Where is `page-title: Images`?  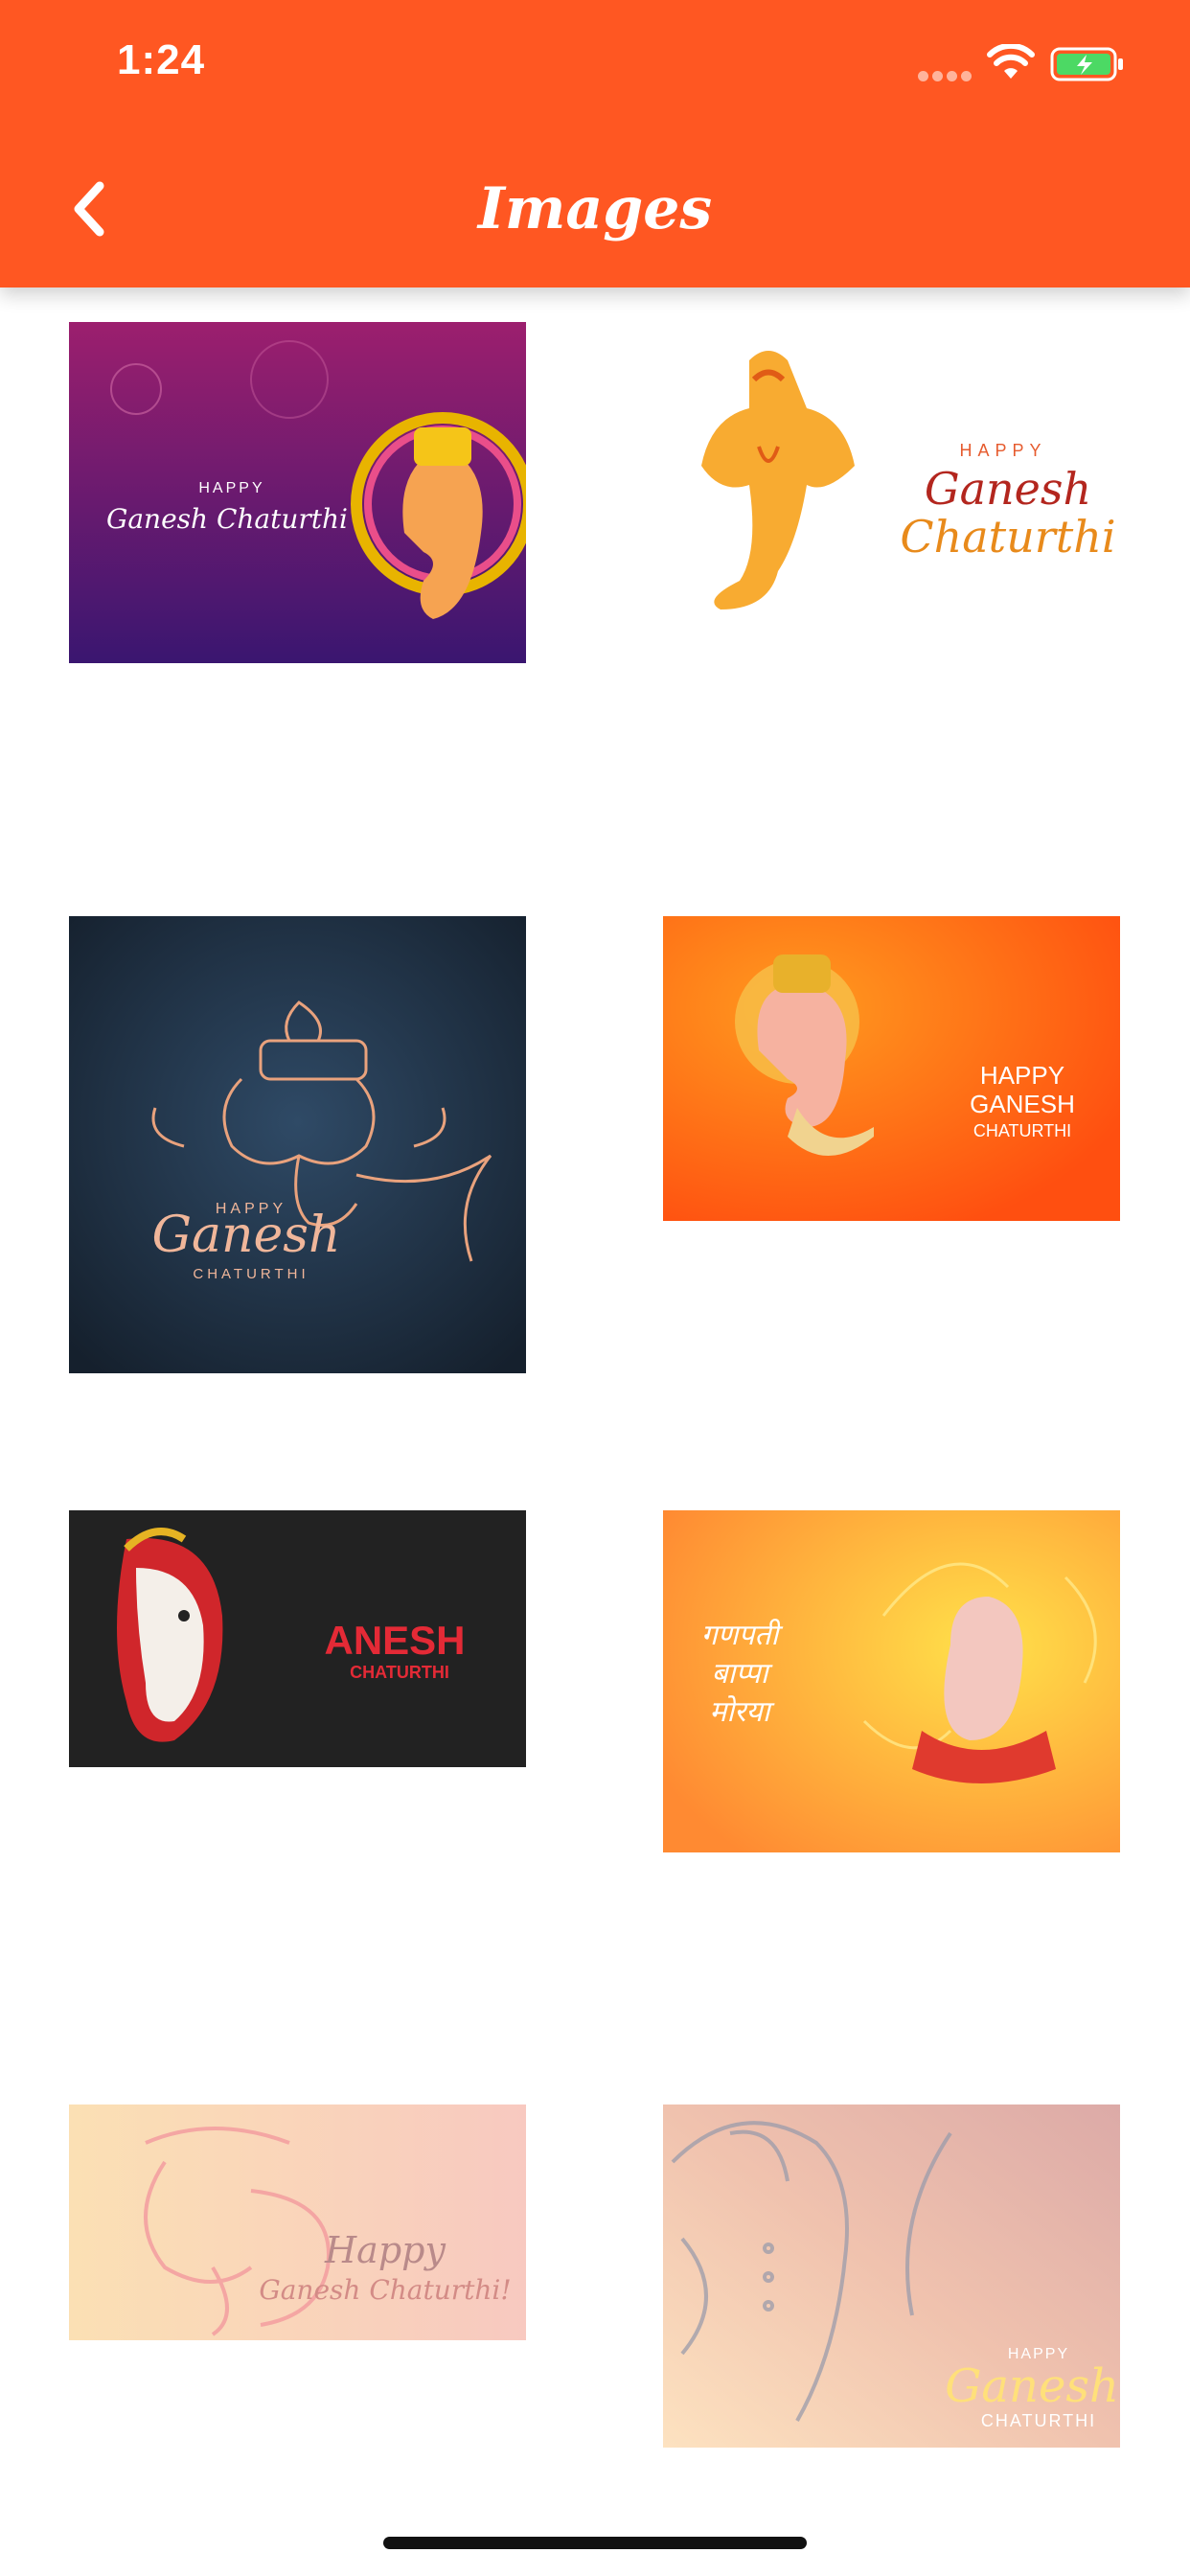 page-title: Images is located at coordinates (595, 208).